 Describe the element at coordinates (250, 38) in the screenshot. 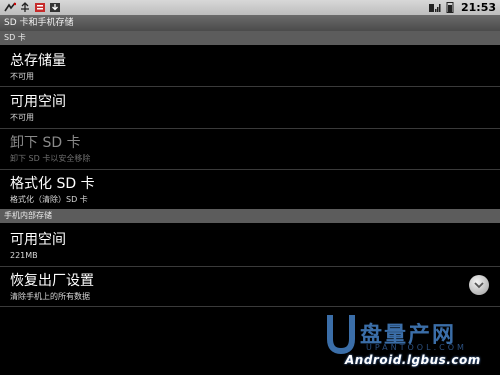

I see `section-header-sd-card: SD 卡` at that location.